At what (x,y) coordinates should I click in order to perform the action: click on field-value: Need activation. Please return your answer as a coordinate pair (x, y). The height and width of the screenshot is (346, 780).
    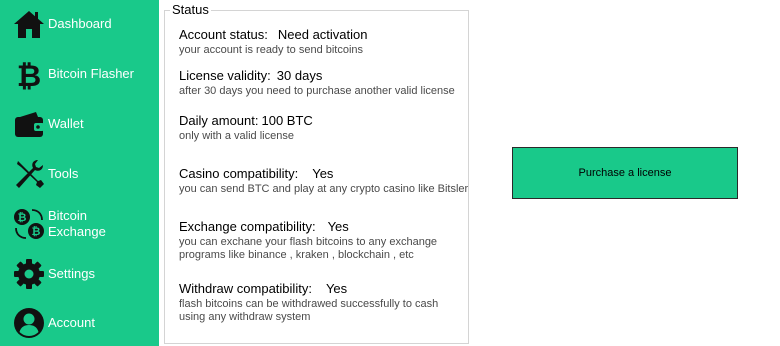
    Looking at the image, I should click on (322, 34).